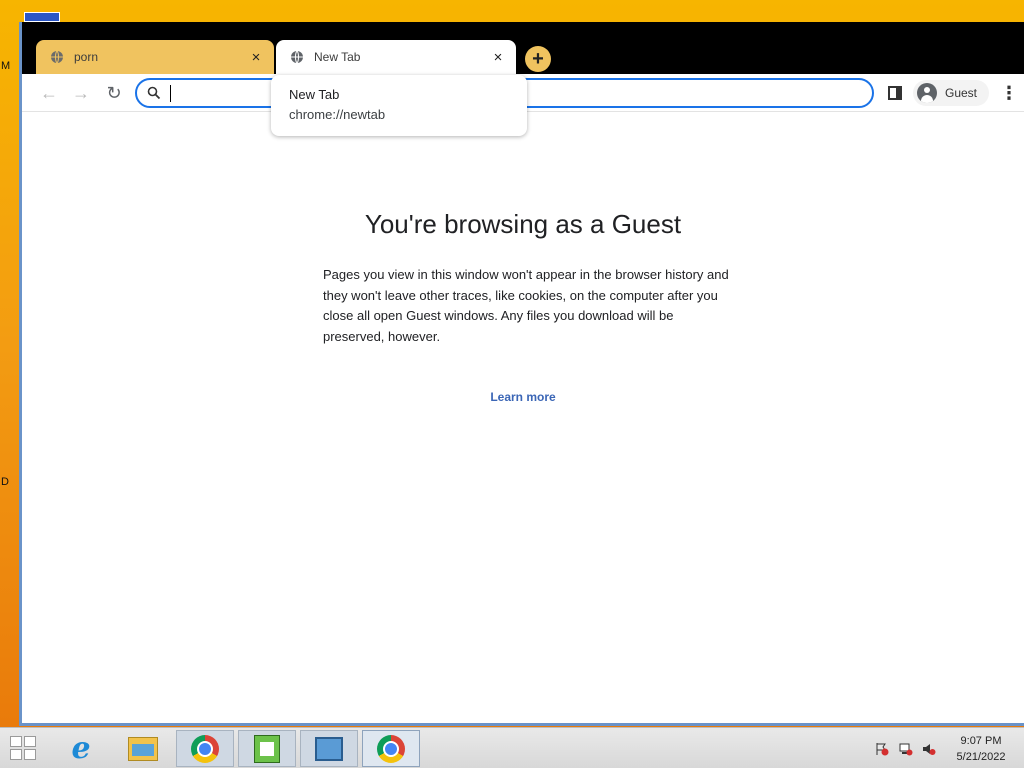 The width and height of the screenshot is (1024, 768). What do you see at coordinates (929, 749) in the screenshot?
I see `volume-muted-icon` at bounding box center [929, 749].